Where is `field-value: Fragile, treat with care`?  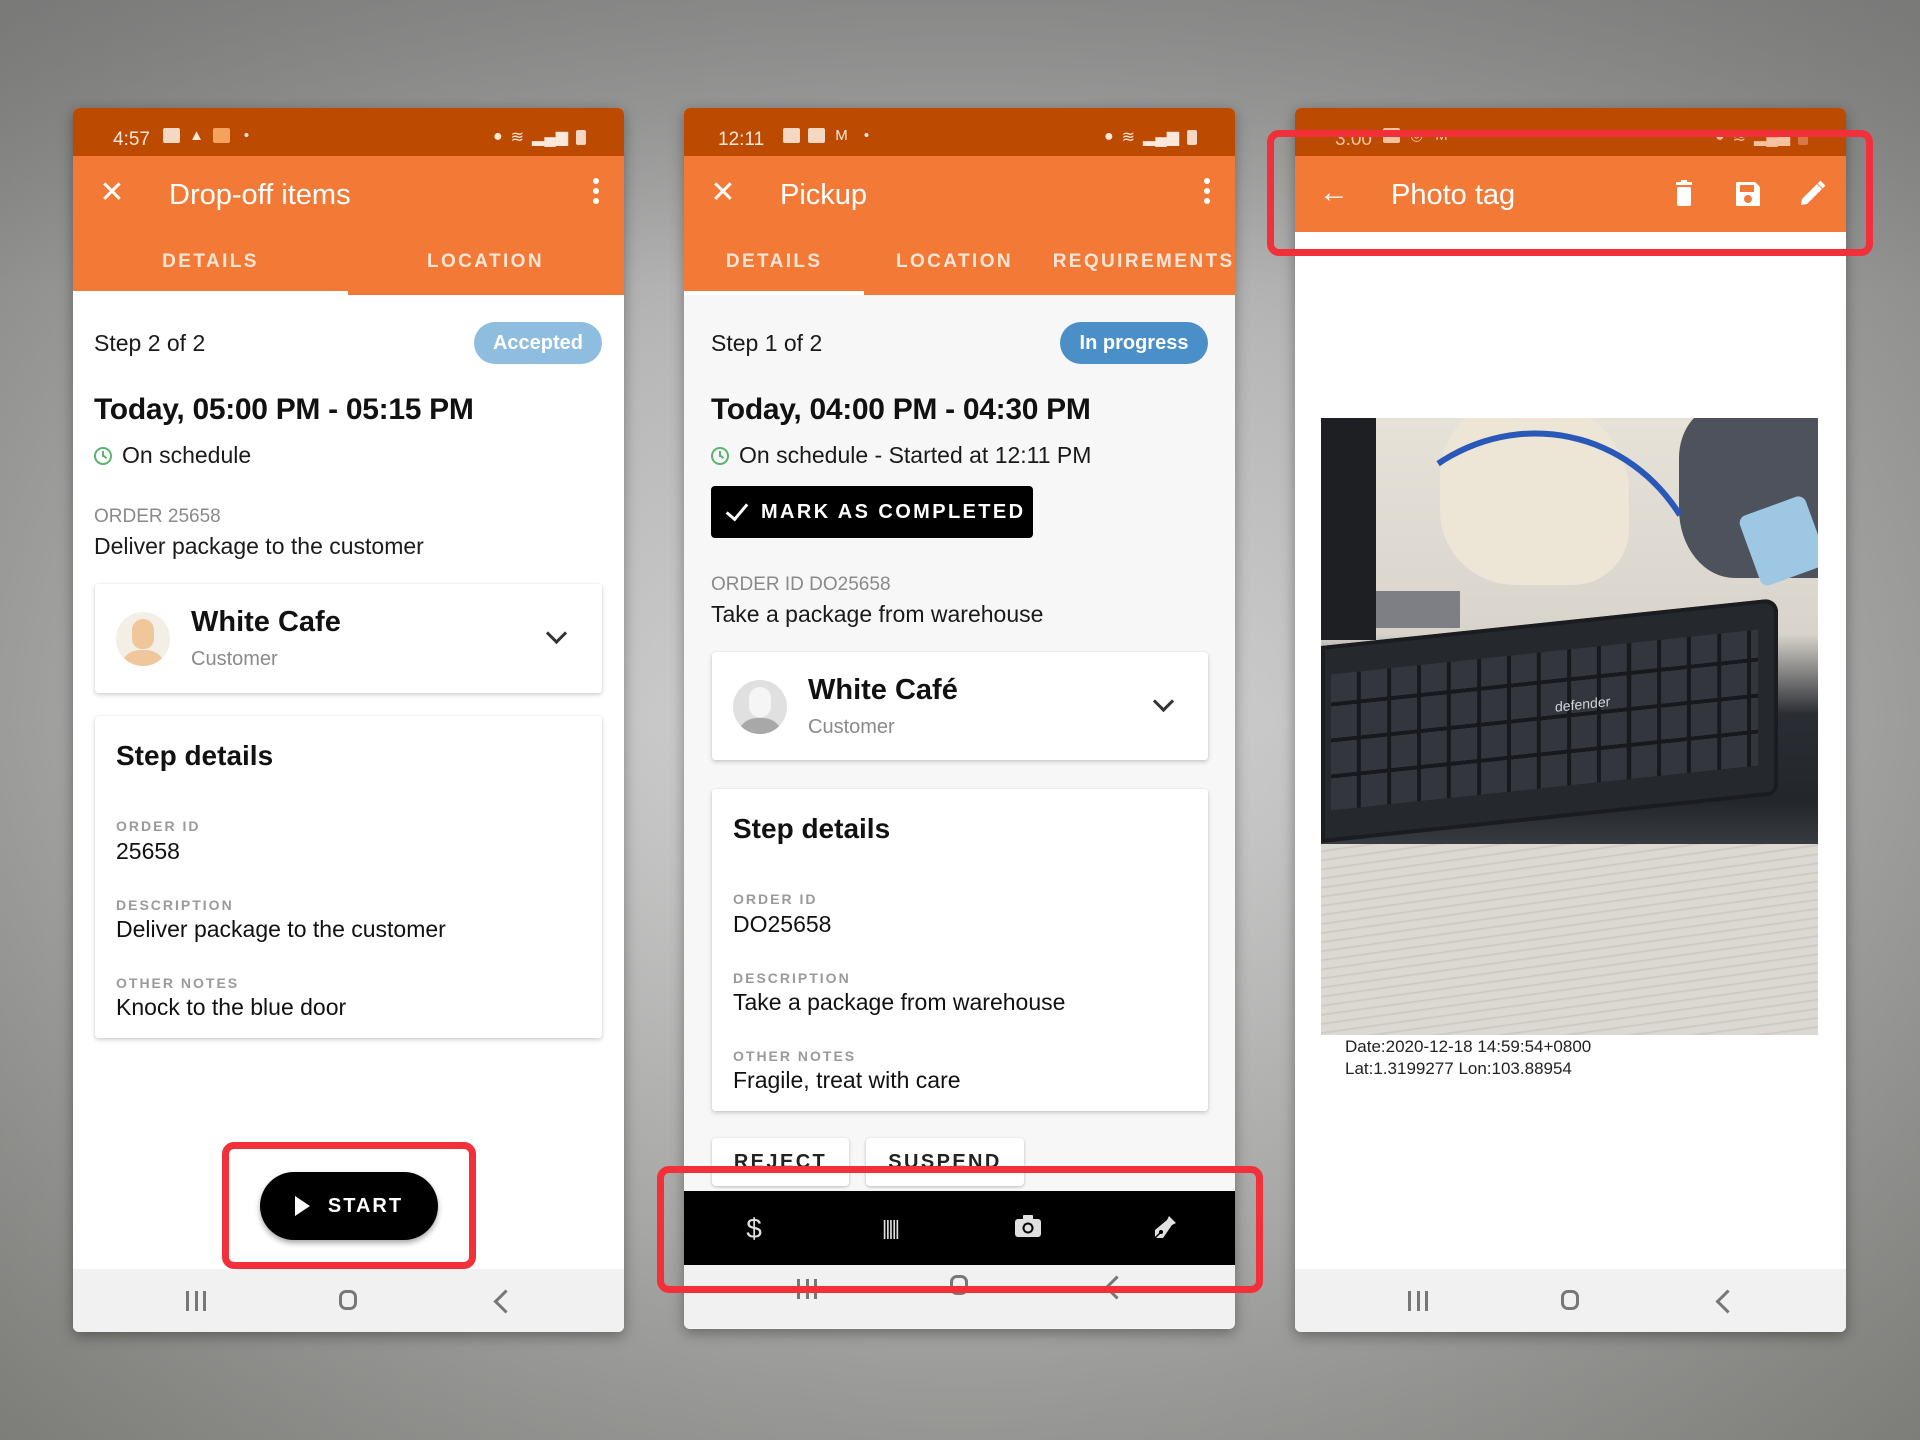 field-value: Fragile, treat with care is located at coordinates (847, 1080).